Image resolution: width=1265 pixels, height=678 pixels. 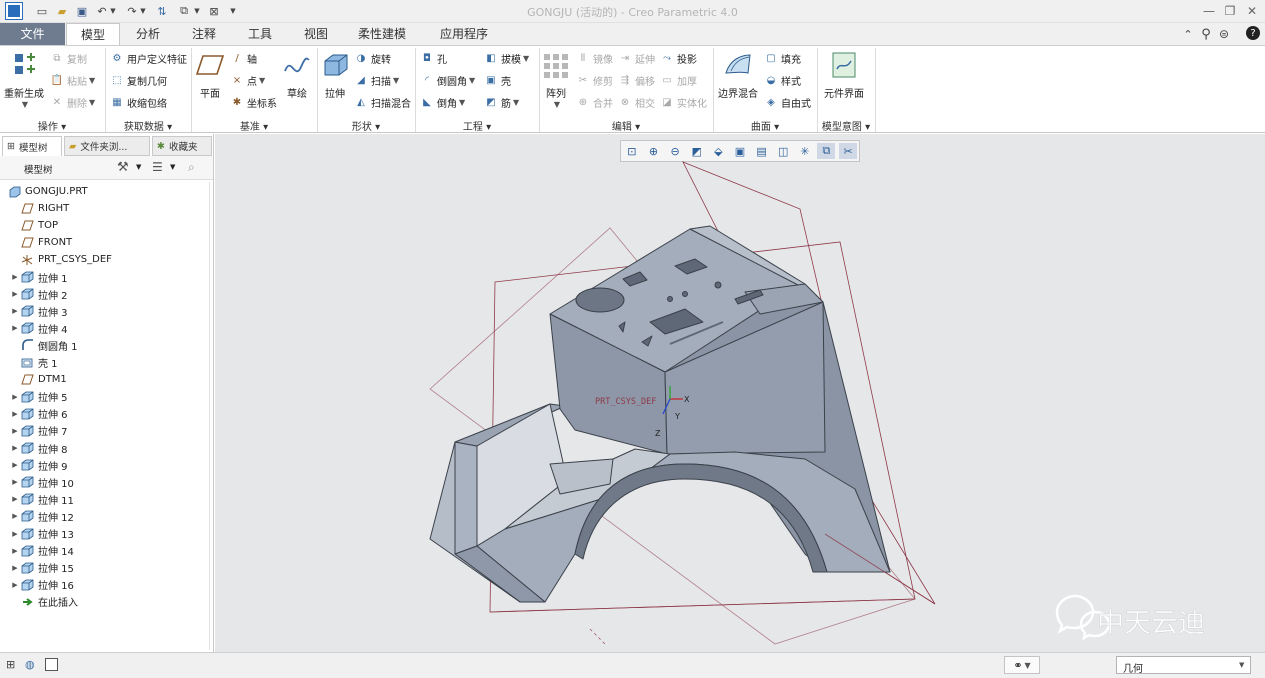 I want to click on tab-model-tree: ⊞ 模型树, so click(x=32, y=146).